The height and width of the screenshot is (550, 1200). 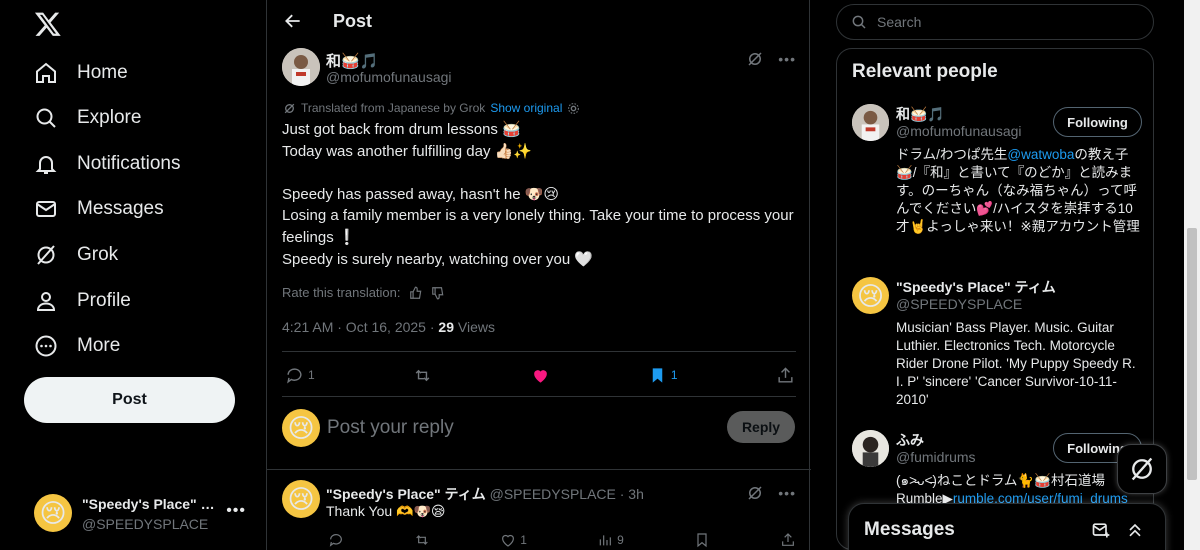 What do you see at coordinates (389, 77) in the screenshot?
I see `author-handle: @mofumofunausagi` at bounding box center [389, 77].